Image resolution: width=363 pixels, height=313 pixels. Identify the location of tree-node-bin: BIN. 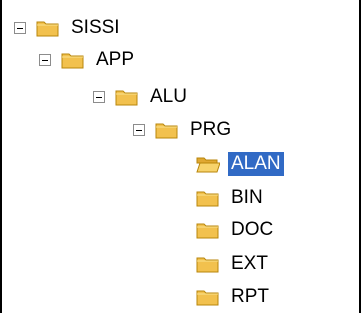
(231, 198).